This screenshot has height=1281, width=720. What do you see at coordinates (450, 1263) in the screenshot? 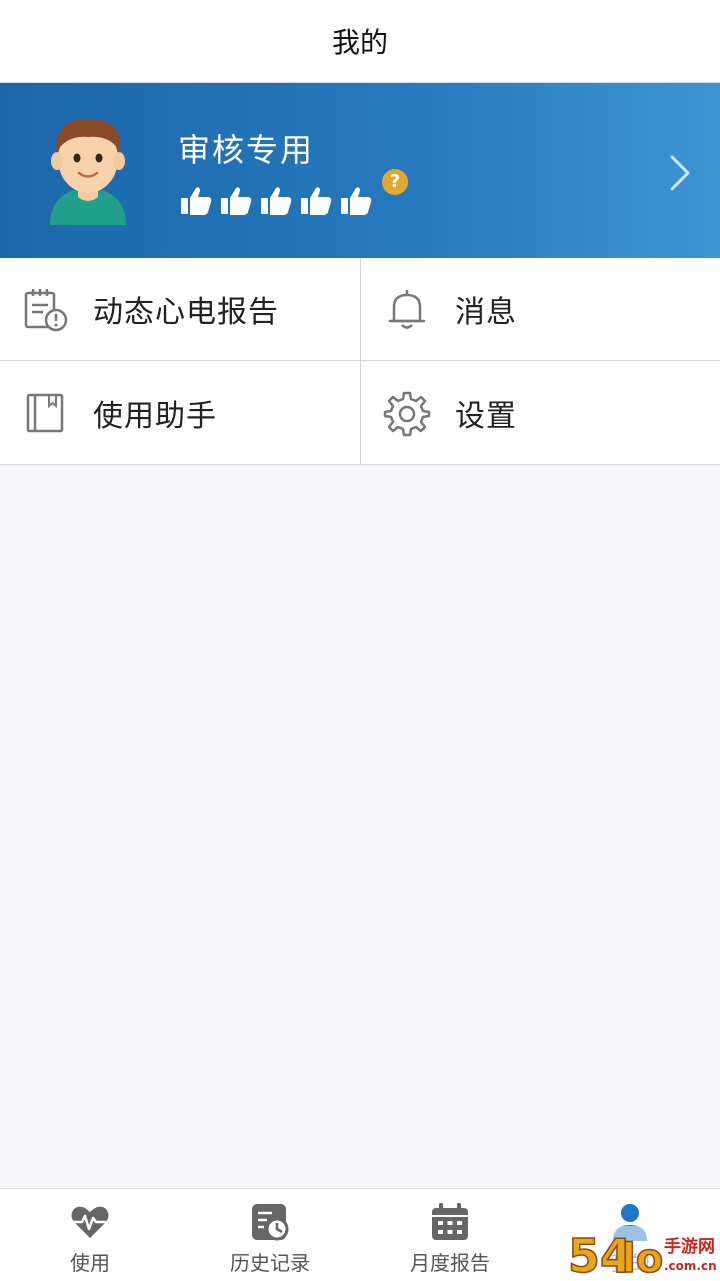
I see `tab-label-monthly-report: 月度报告` at bounding box center [450, 1263].